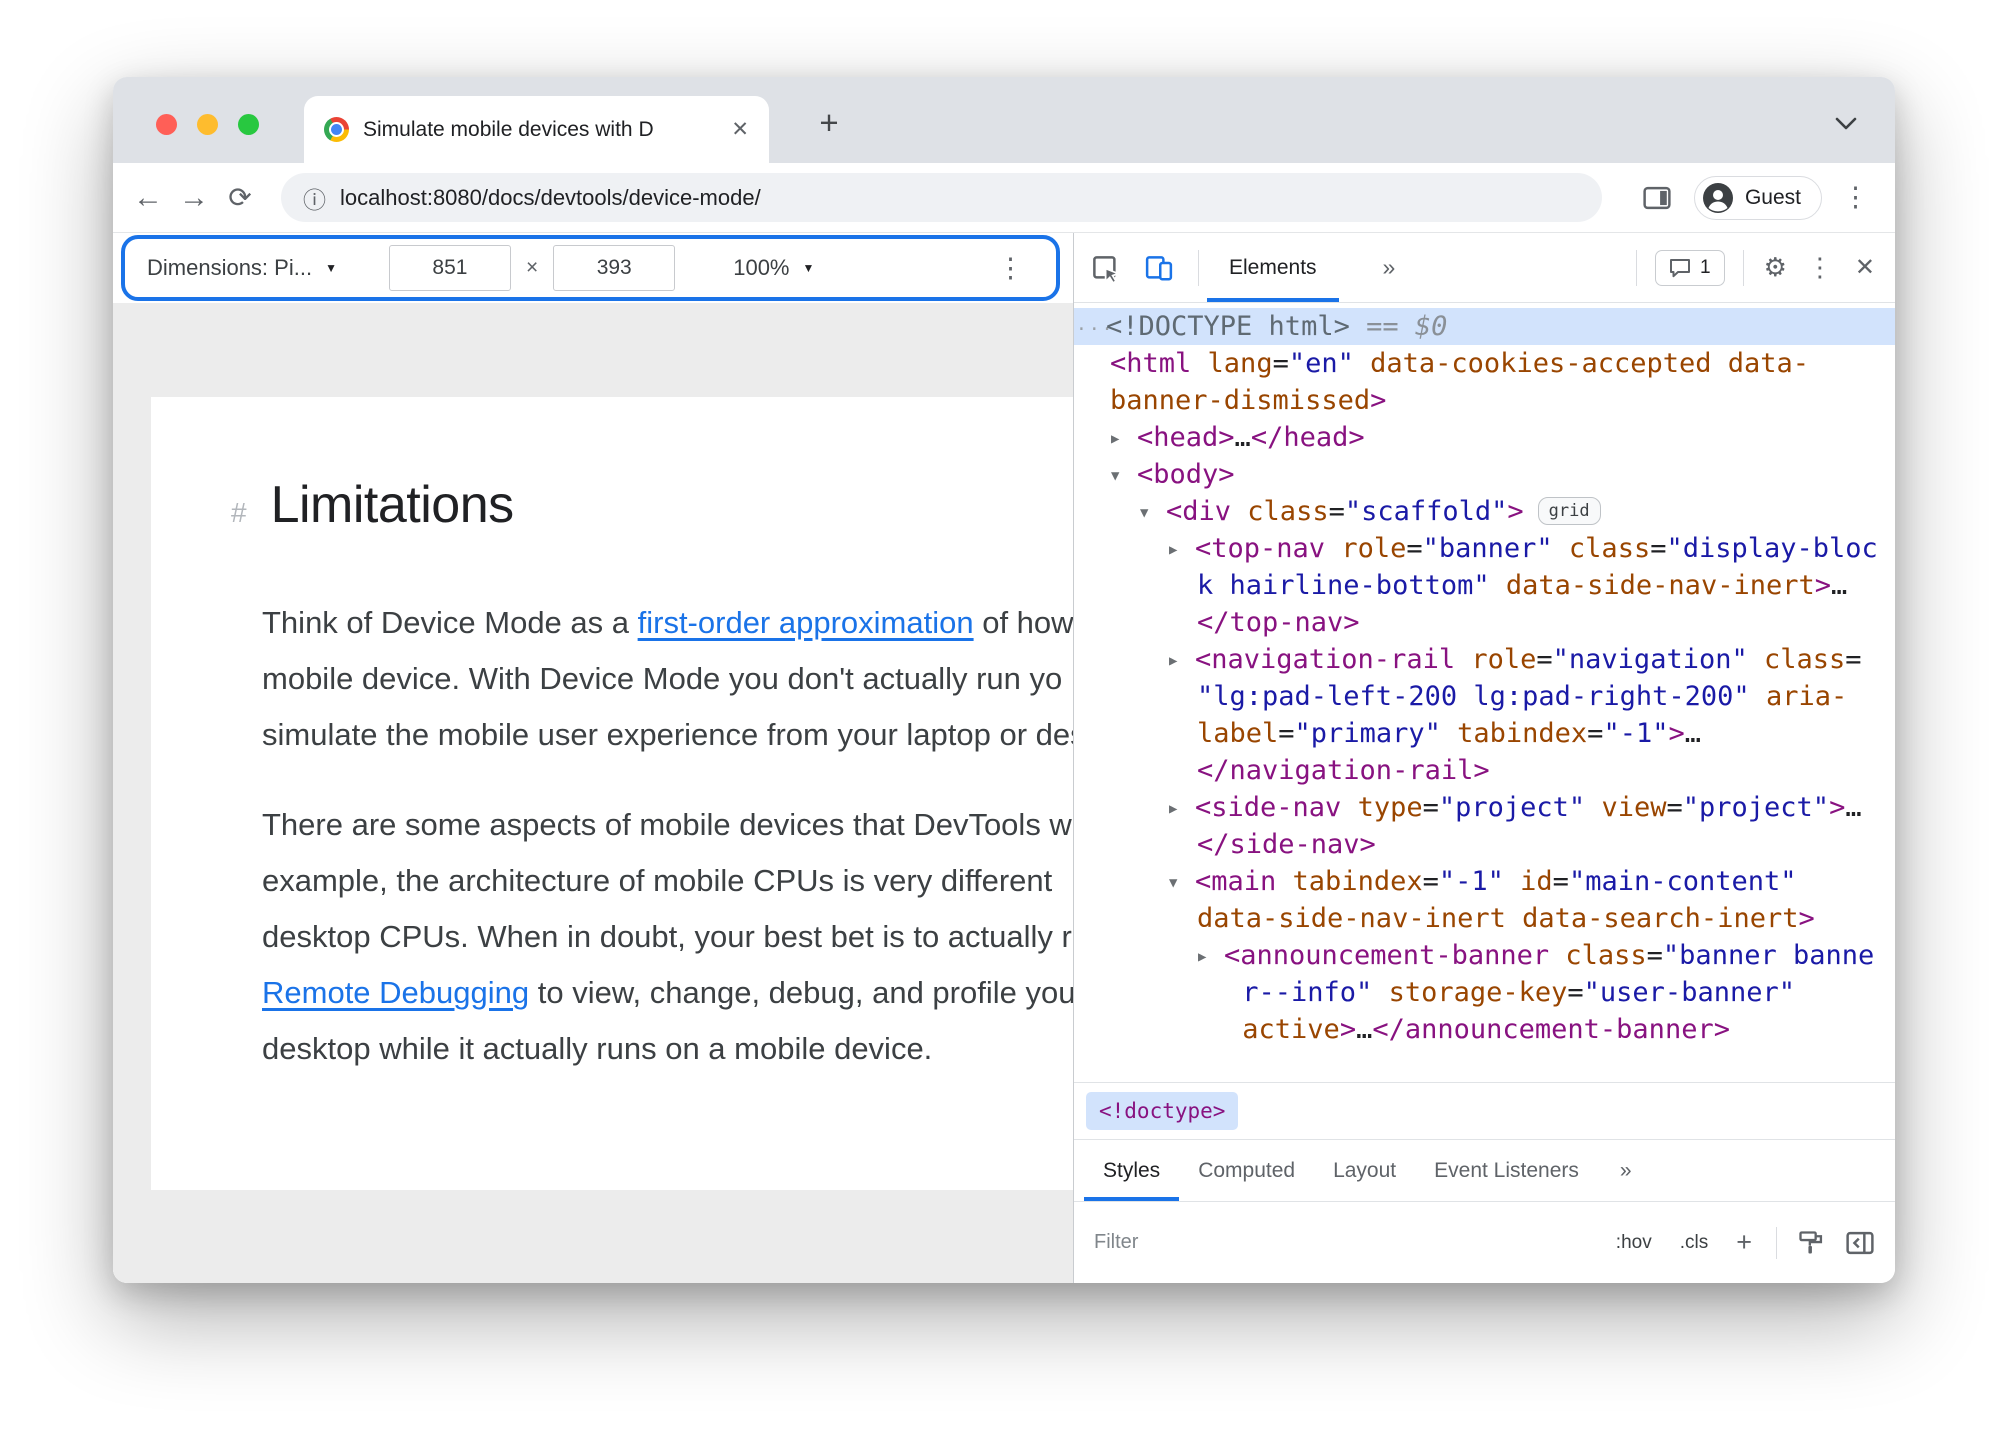 This screenshot has width=2008, height=1430. I want to click on toolbar-divider, so click(1198, 267).